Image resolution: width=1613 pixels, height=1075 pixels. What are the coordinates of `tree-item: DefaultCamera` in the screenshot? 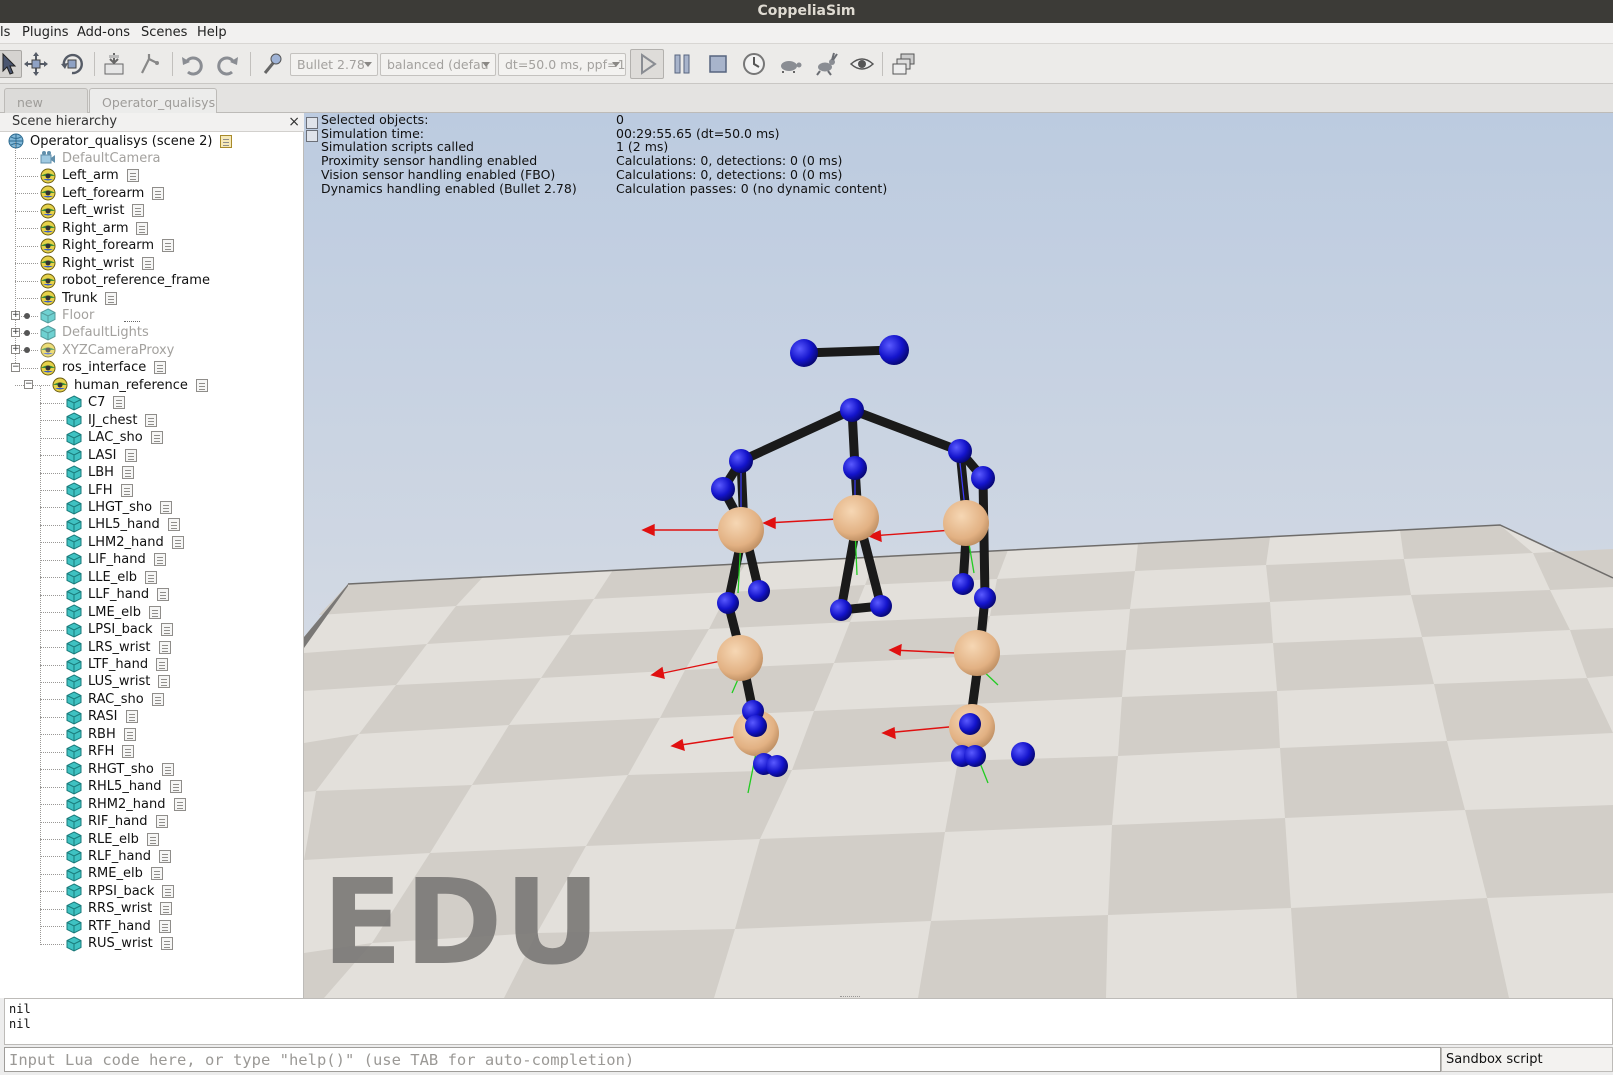 It's located at (100, 158).